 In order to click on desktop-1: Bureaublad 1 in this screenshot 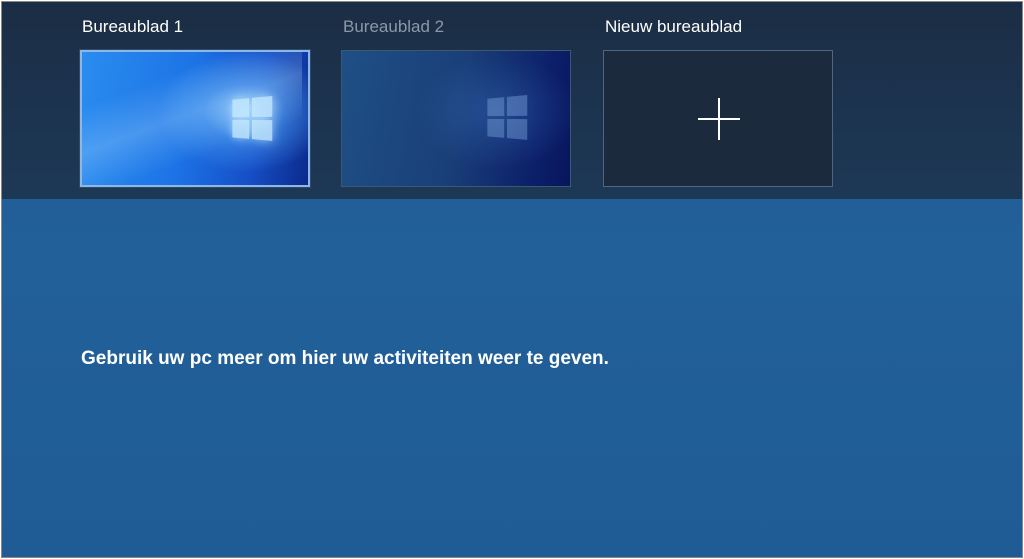, I will do `click(198, 101)`.